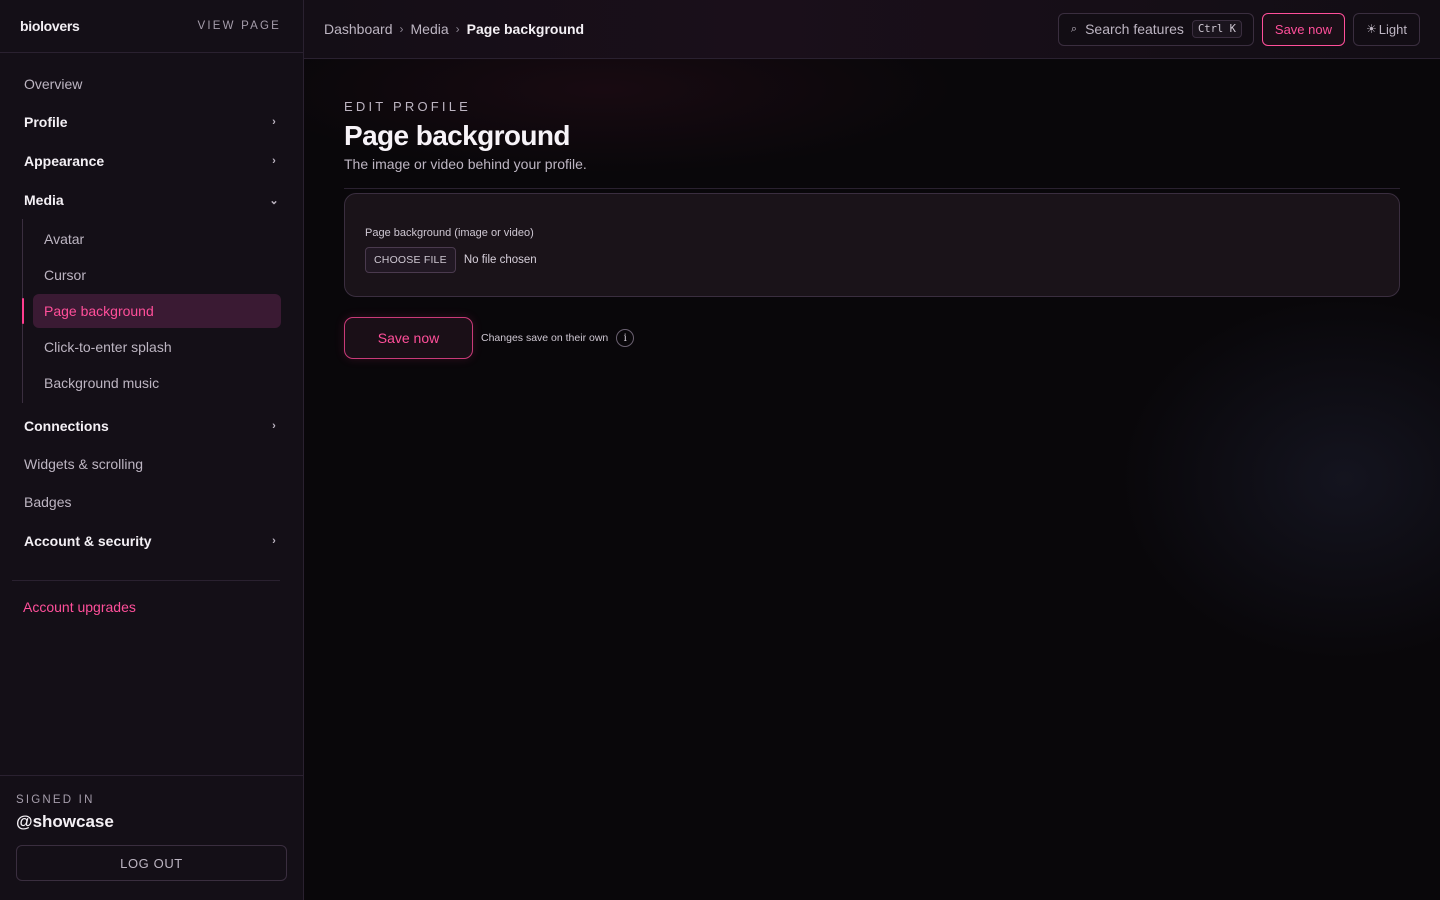 The width and height of the screenshot is (1440, 900). Describe the element at coordinates (274, 200) in the screenshot. I see `chevron-down-icon: ⌄` at that location.